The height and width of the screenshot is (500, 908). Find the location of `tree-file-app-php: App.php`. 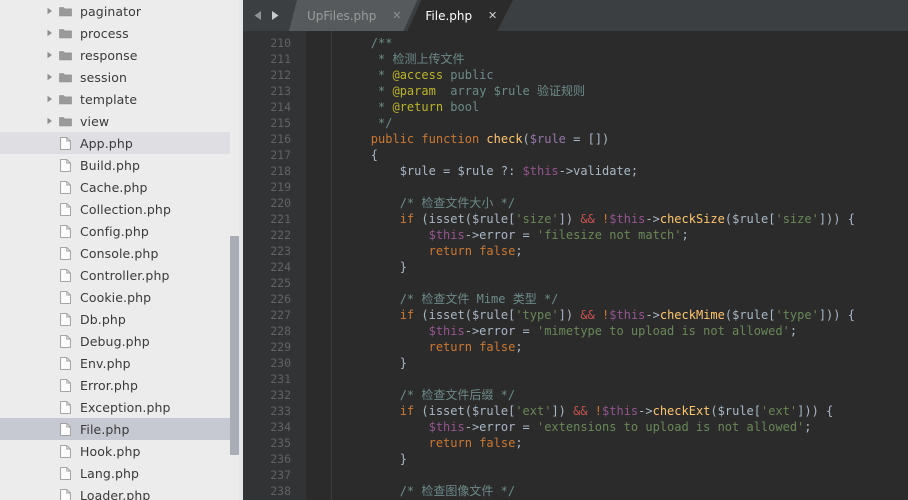

tree-file-app-php: App.php is located at coordinates (121, 143).